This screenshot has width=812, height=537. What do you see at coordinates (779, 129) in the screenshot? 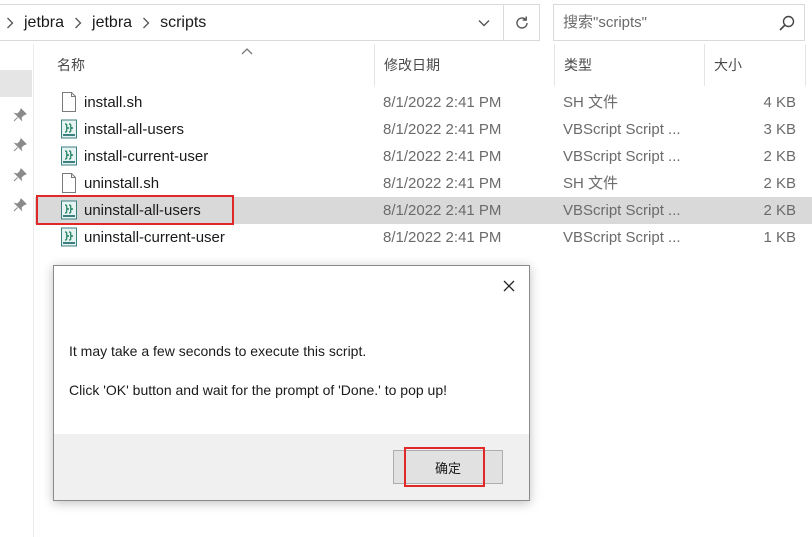
I see `file-size: 3 KB` at bounding box center [779, 129].